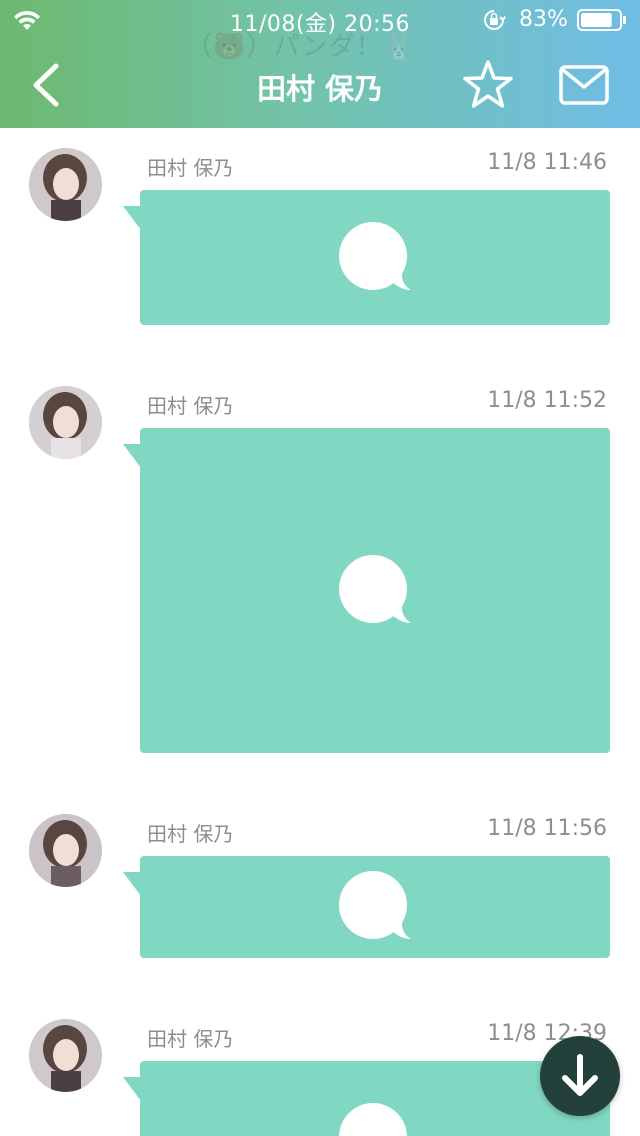 The width and height of the screenshot is (640, 1136). Describe the element at coordinates (320, 89) in the screenshot. I see `page-title: 田村 保乃` at that location.